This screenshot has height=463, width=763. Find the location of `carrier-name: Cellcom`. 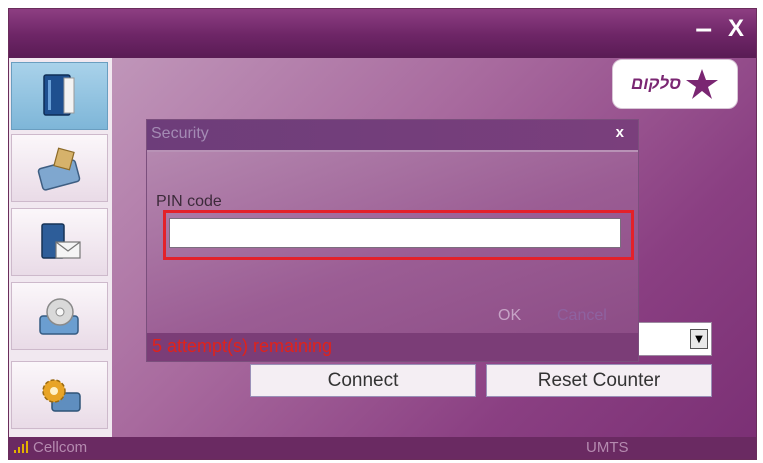

carrier-name: Cellcom is located at coordinates (60, 447).